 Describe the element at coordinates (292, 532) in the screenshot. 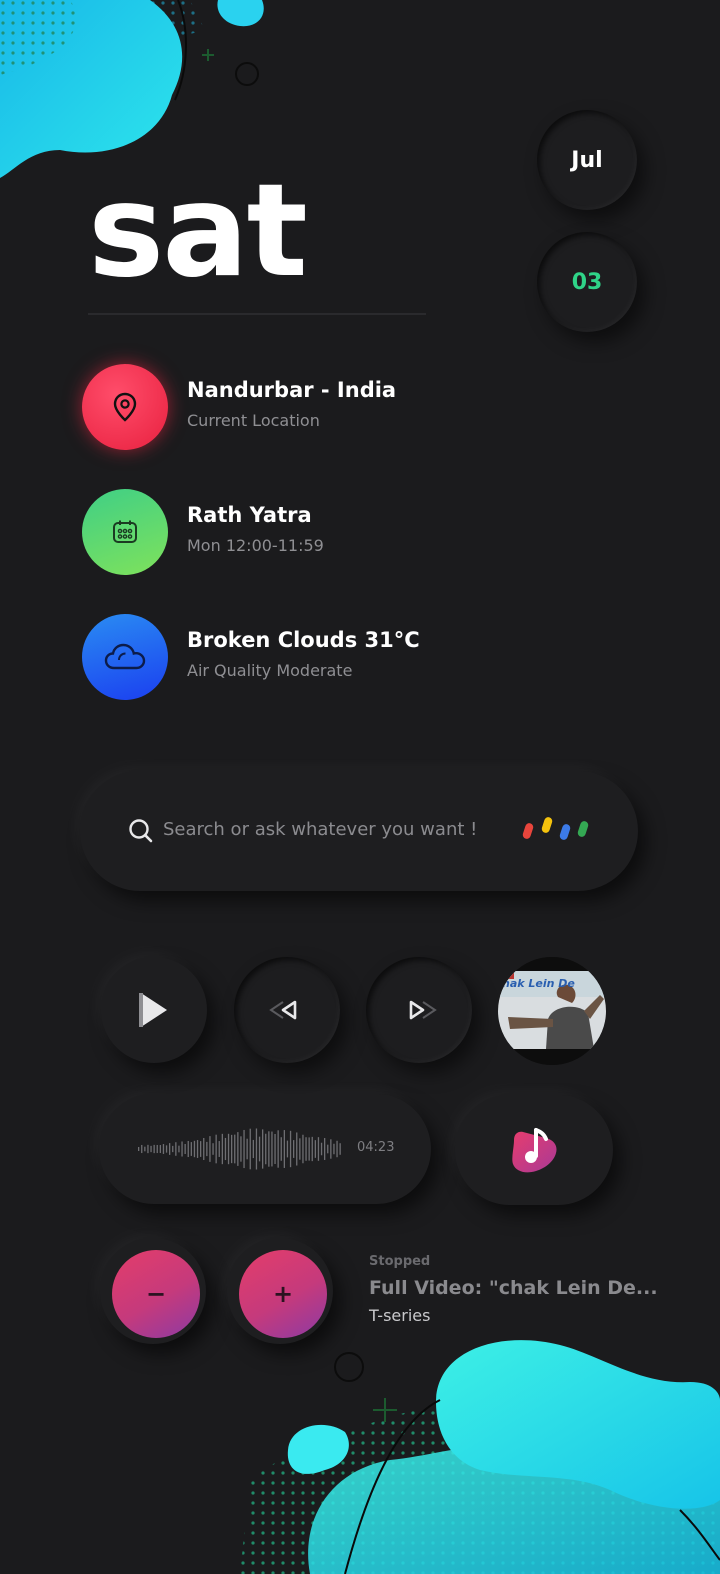

I see `event-row: Rath Yatra Mon 12:00-11:59` at that location.